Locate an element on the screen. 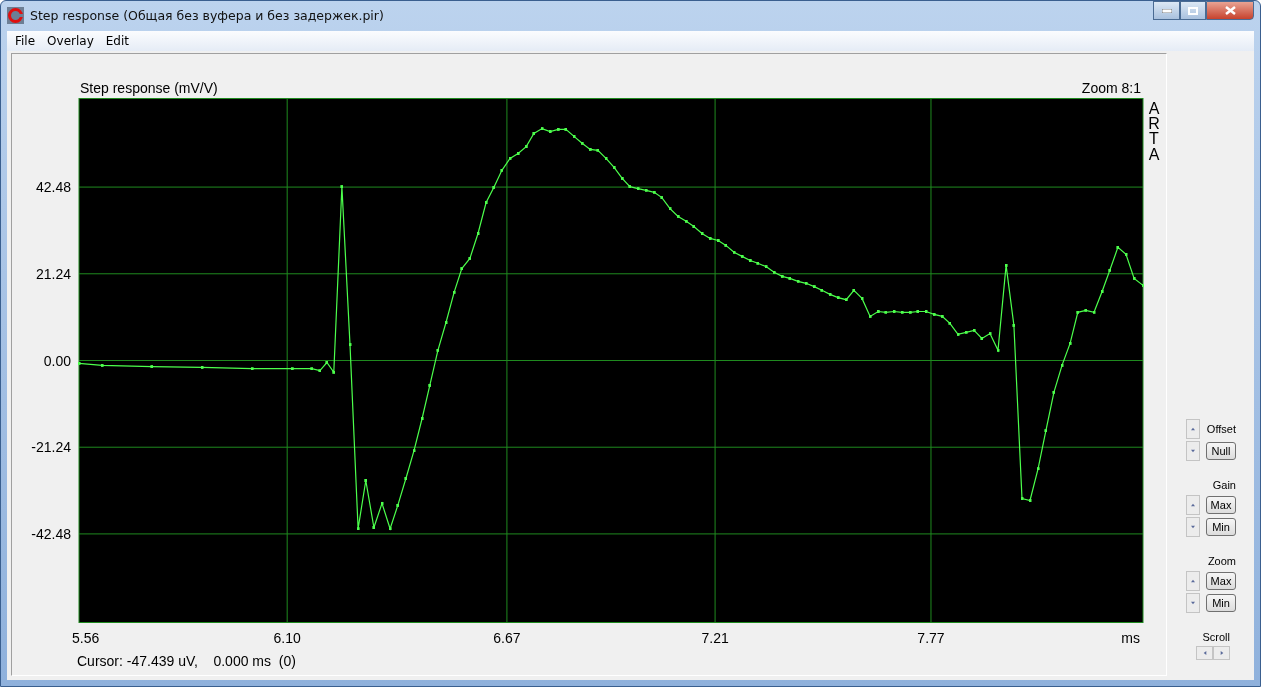 The height and width of the screenshot is (687, 1261). x-tick-label: 6.10 is located at coordinates (287, 638).